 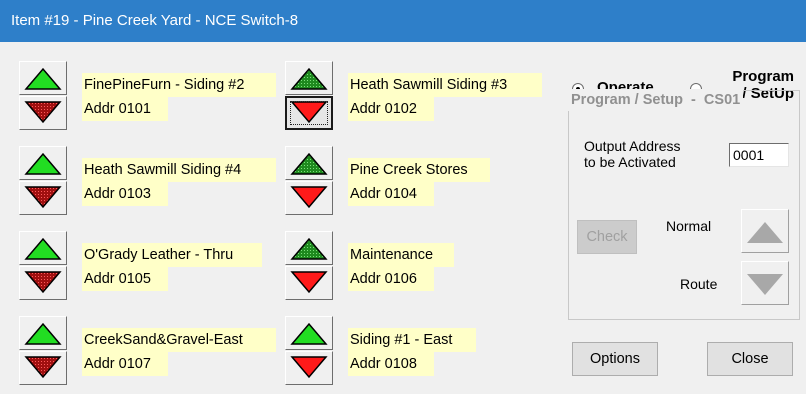 I want to click on program-normal-button, so click(x=765, y=231).